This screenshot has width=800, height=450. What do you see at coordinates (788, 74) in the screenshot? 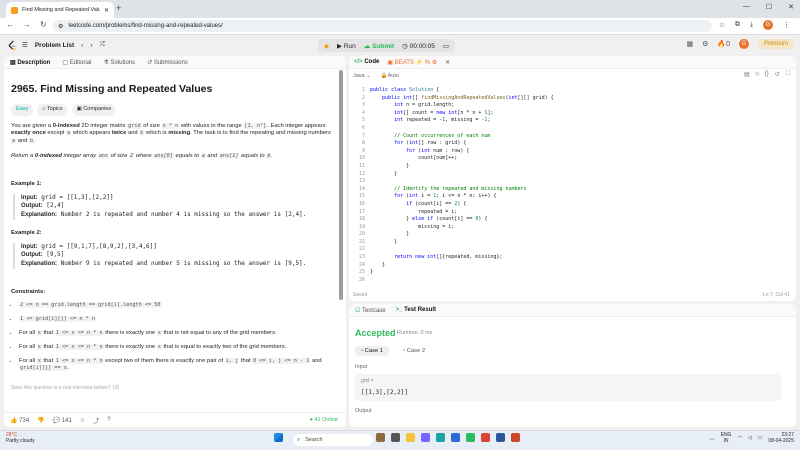
I see `fullscreen-icon: ⛶` at bounding box center [788, 74].